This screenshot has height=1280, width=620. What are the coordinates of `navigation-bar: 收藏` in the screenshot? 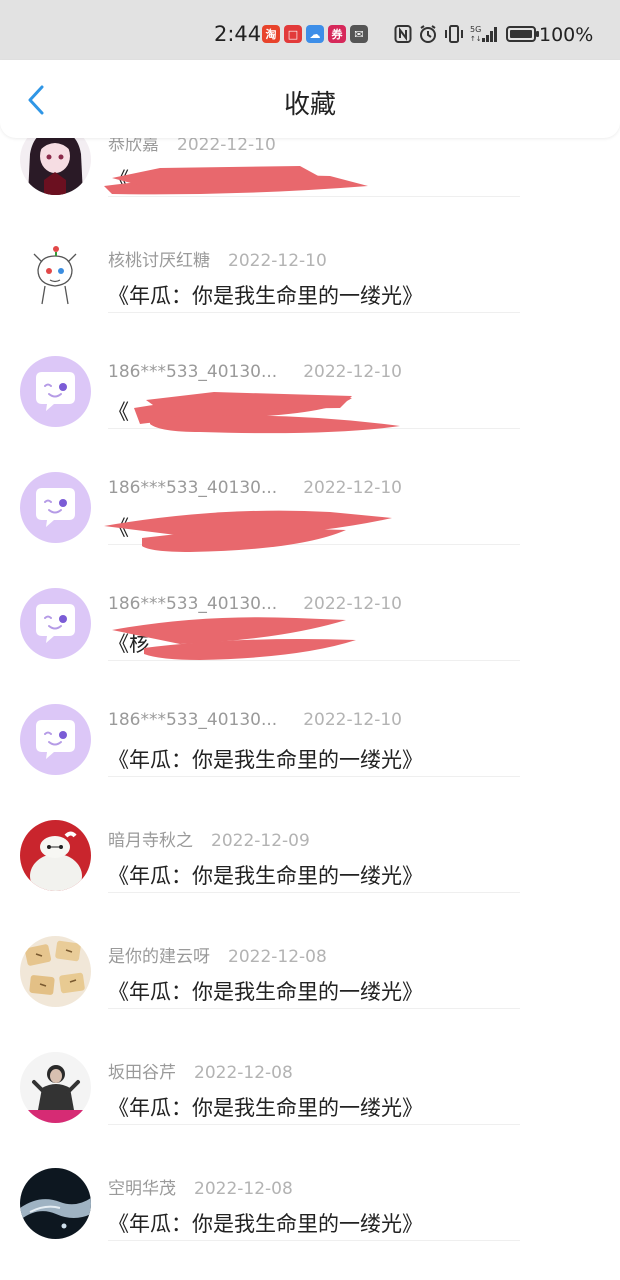 It's located at (310, 99).